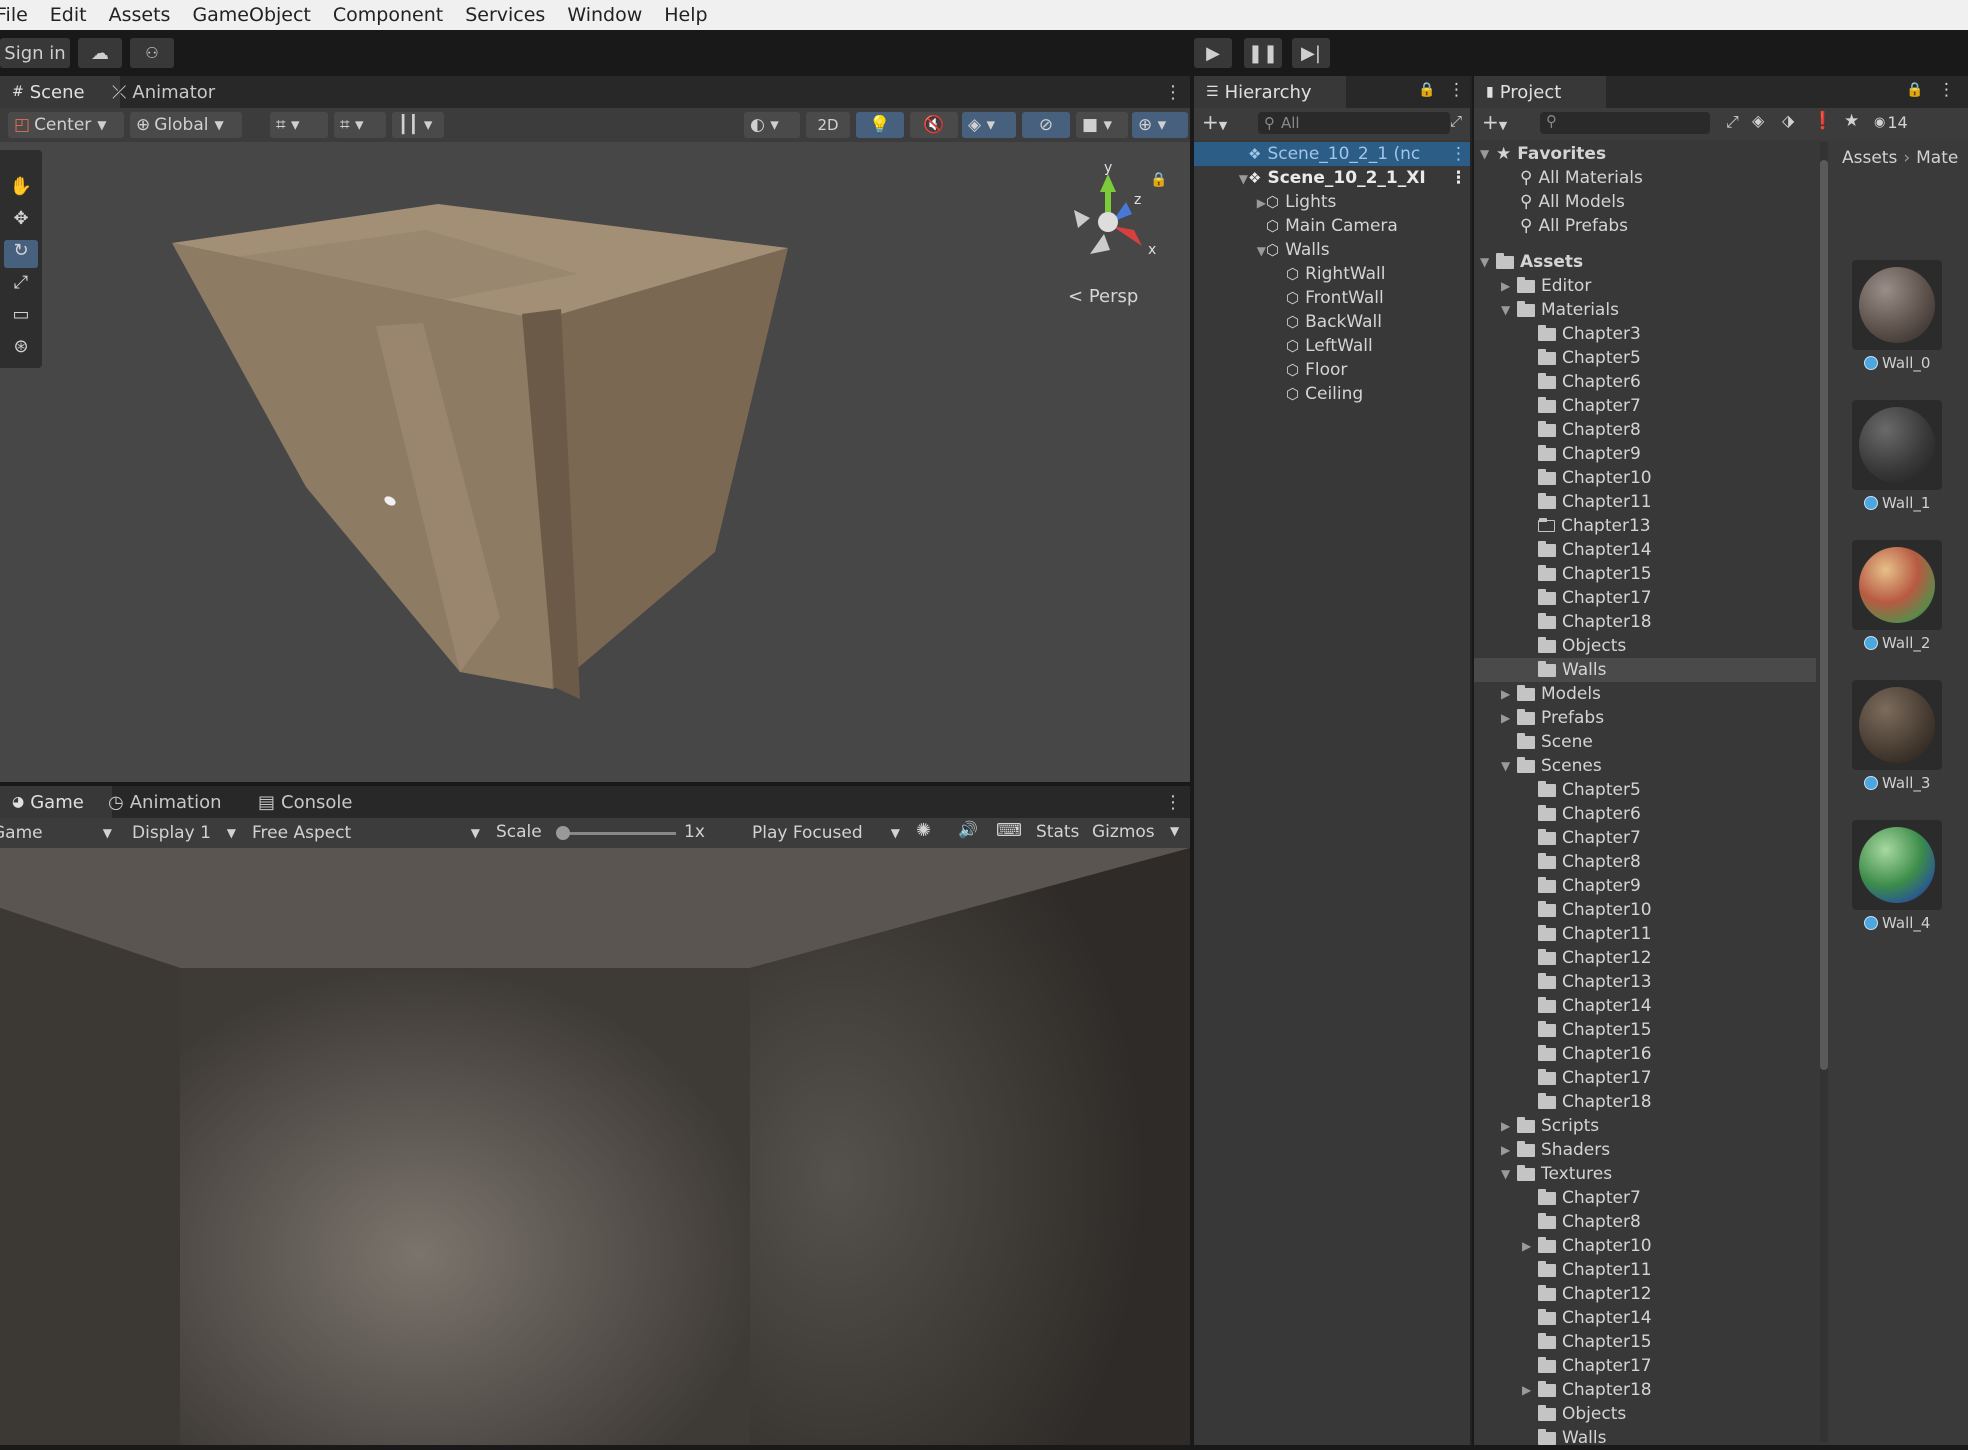 The height and width of the screenshot is (1450, 1968). I want to click on project-tree-item: Chapter8, so click(1645, 862).